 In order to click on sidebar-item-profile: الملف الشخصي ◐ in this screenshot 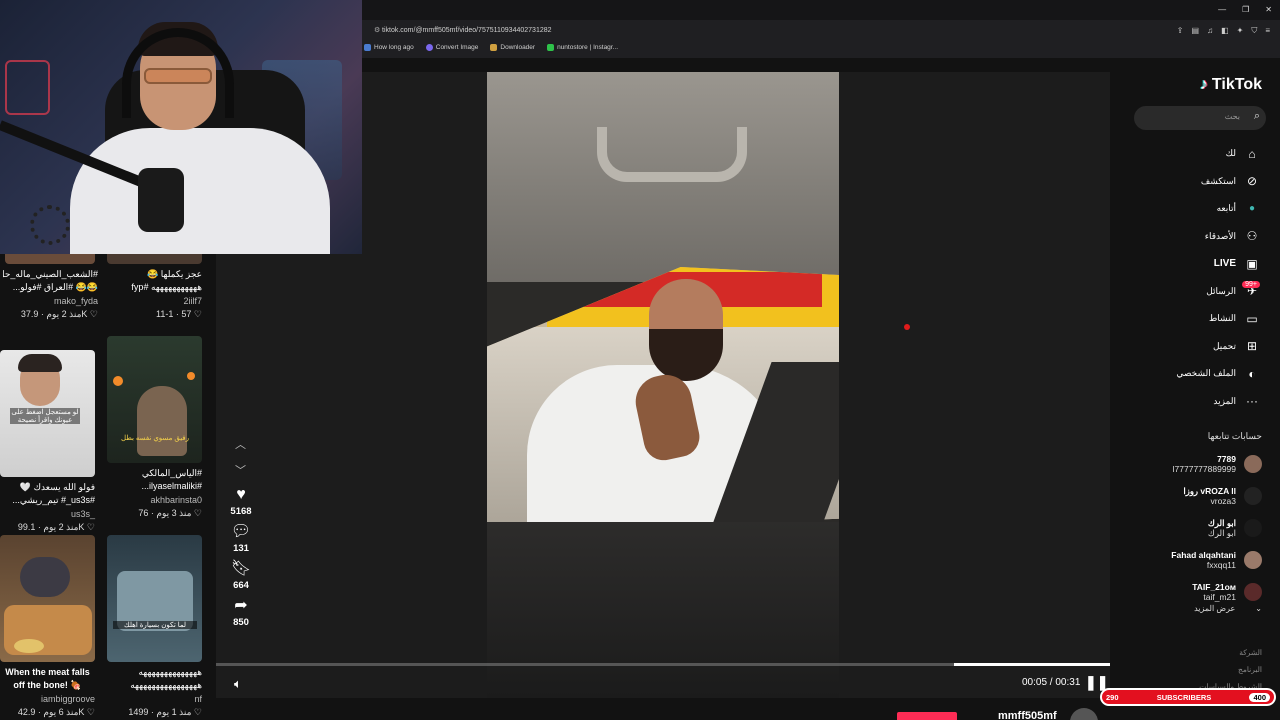, I will do `click(1195, 374)`.